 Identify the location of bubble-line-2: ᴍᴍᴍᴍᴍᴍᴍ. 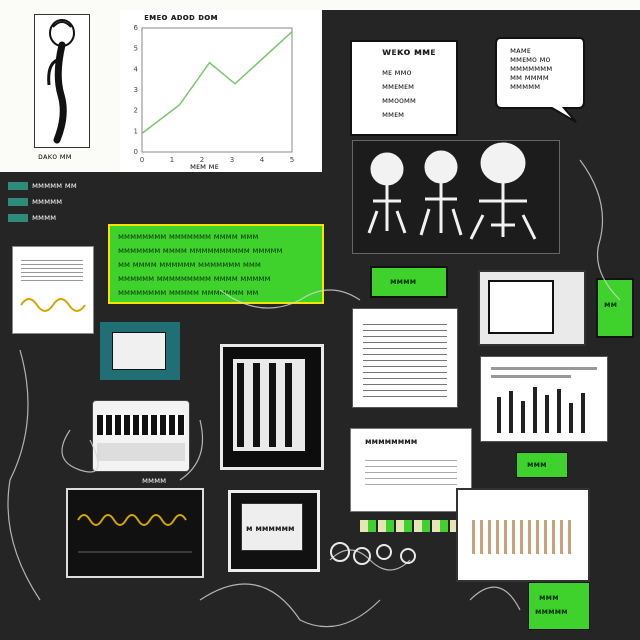
(531, 68).